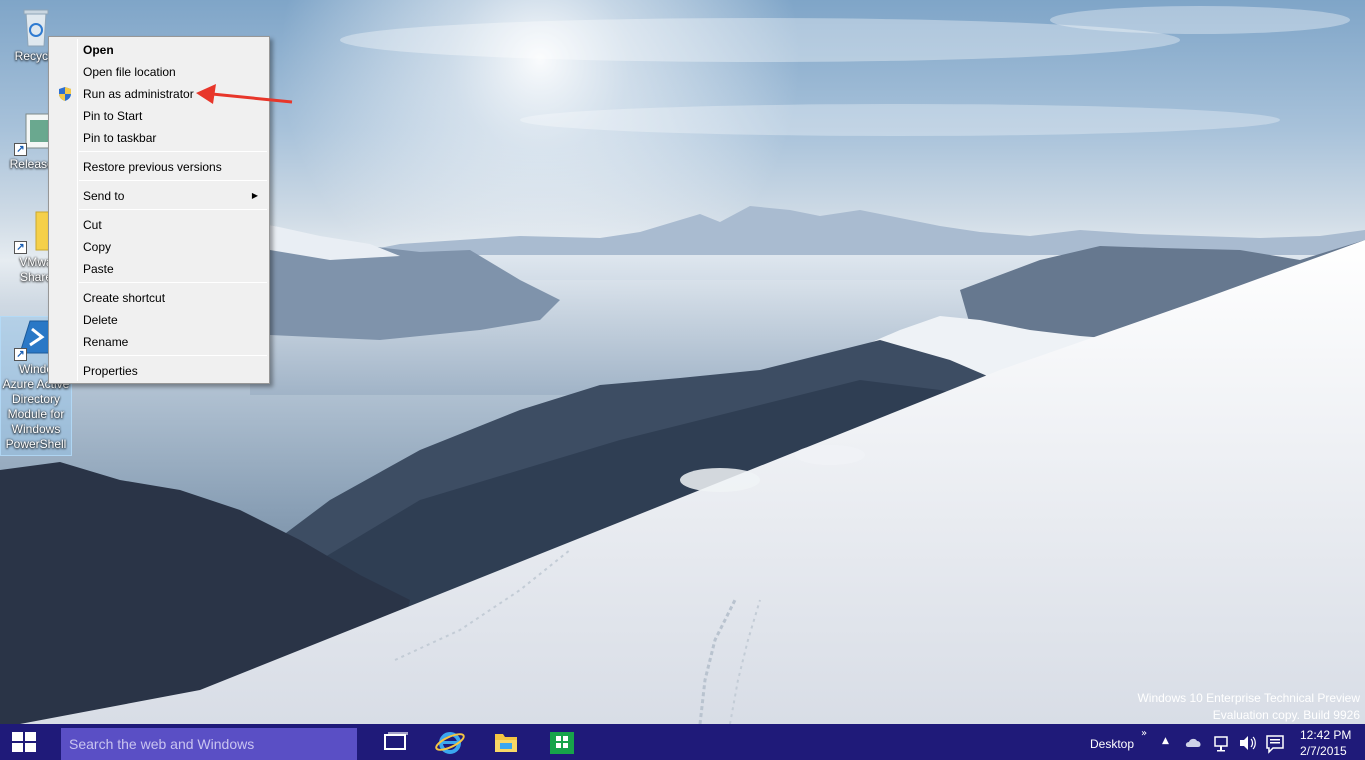 The width and height of the screenshot is (1365, 760). What do you see at coordinates (159, 269) in the screenshot?
I see `menu-item-paste: Paste` at bounding box center [159, 269].